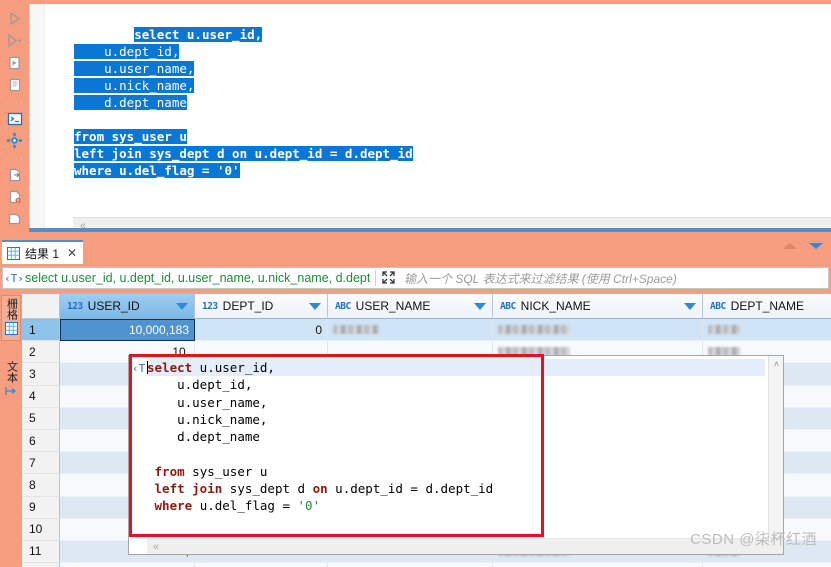 The width and height of the screenshot is (831, 567). I want to click on column-header-label: DEPT_NAME, so click(767, 306).